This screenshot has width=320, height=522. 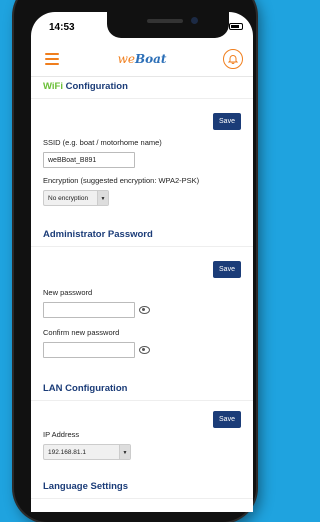 I want to click on encryption-select: No encryption ▼, so click(x=76, y=198).